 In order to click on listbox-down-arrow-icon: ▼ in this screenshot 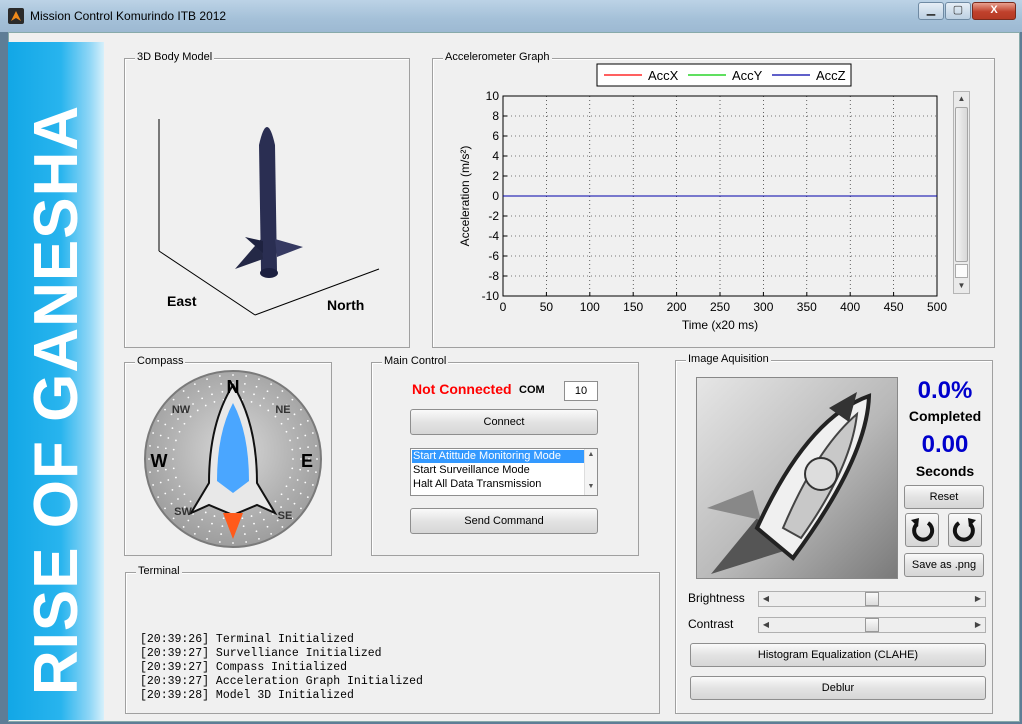, I will do `click(591, 487)`.